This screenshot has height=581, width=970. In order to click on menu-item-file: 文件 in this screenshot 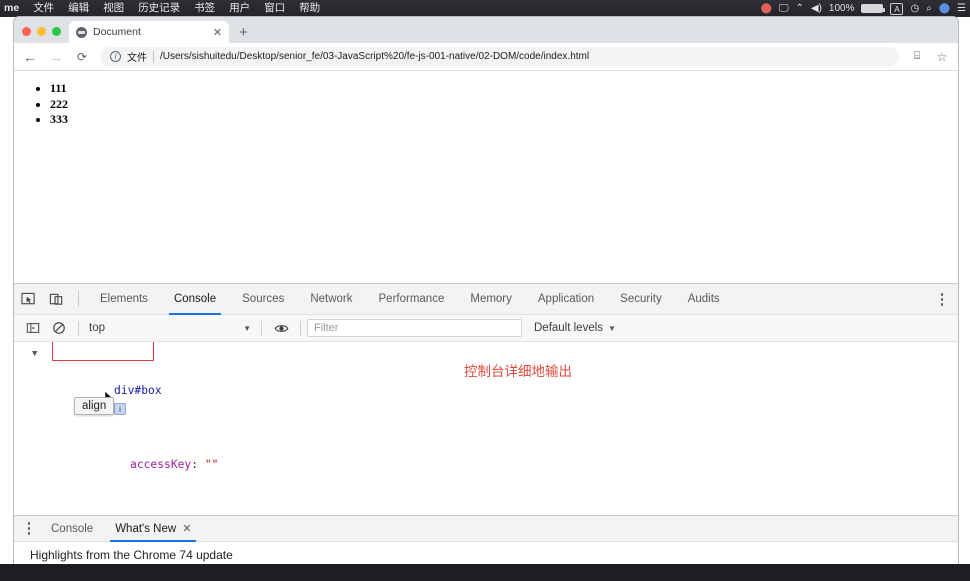, I will do `click(43, 8)`.